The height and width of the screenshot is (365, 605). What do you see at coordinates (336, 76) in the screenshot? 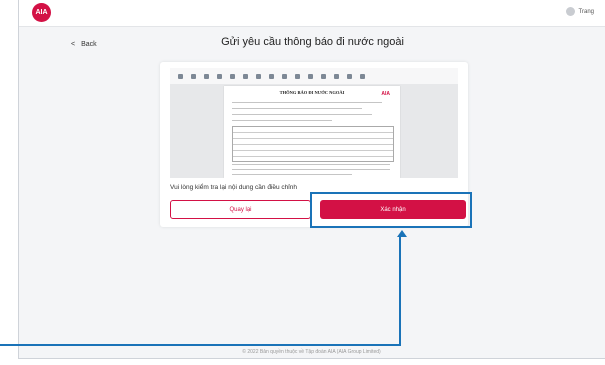
I see `print-icon` at bounding box center [336, 76].